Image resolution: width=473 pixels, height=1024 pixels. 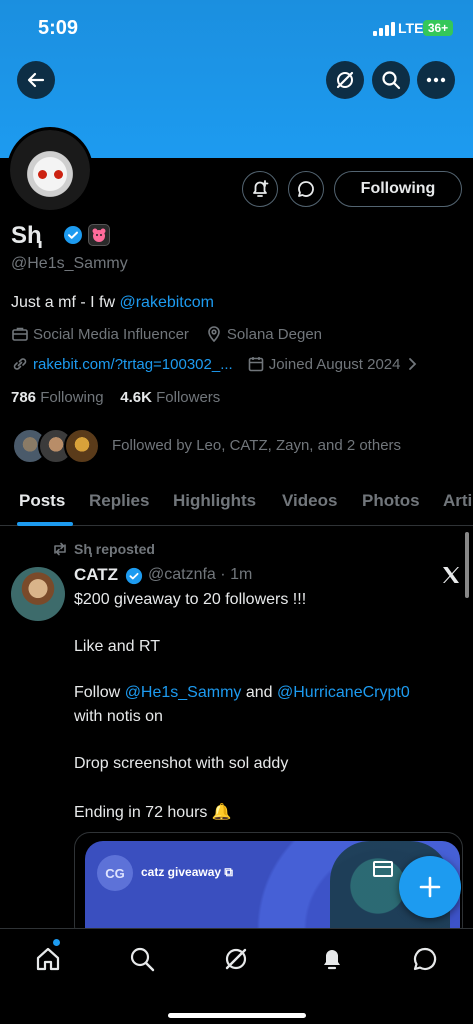 What do you see at coordinates (58, 28) in the screenshot?
I see `status-time: 5:09` at bounding box center [58, 28].